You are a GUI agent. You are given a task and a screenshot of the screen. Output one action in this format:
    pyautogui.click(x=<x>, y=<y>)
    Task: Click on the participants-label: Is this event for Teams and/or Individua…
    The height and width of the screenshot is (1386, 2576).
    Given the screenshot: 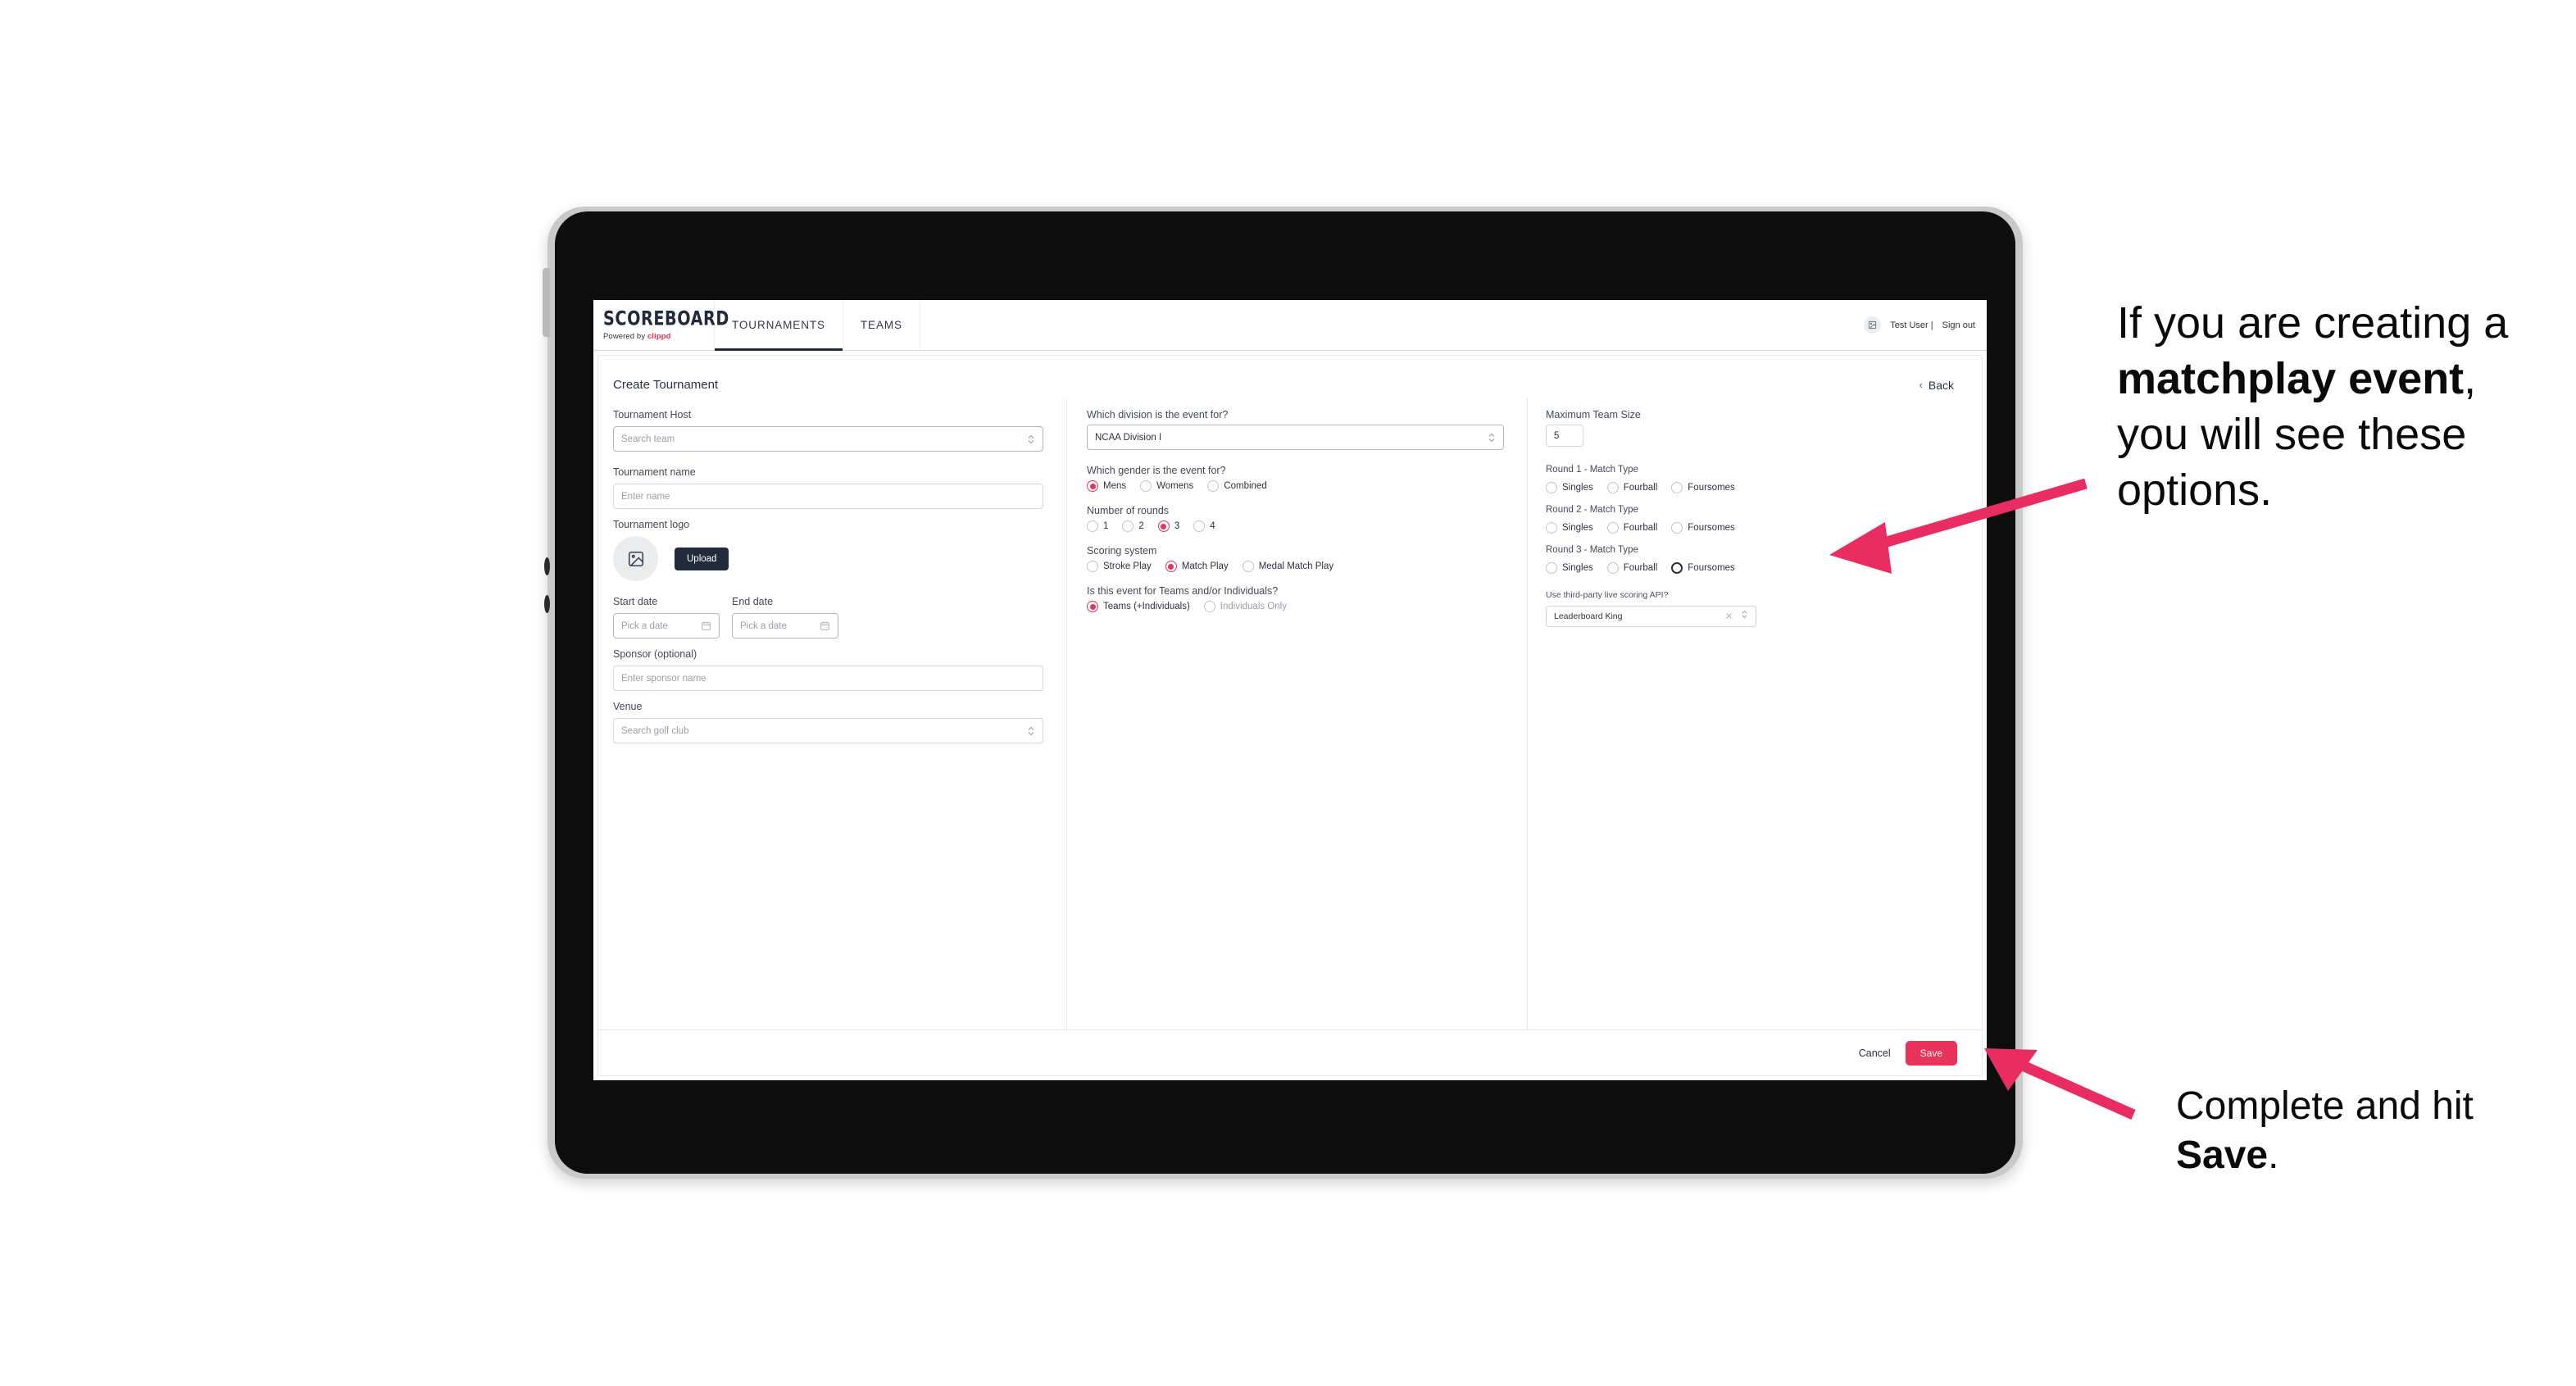 What is the action you would take?
    pyautogui.click(x=1183, y=591)
    